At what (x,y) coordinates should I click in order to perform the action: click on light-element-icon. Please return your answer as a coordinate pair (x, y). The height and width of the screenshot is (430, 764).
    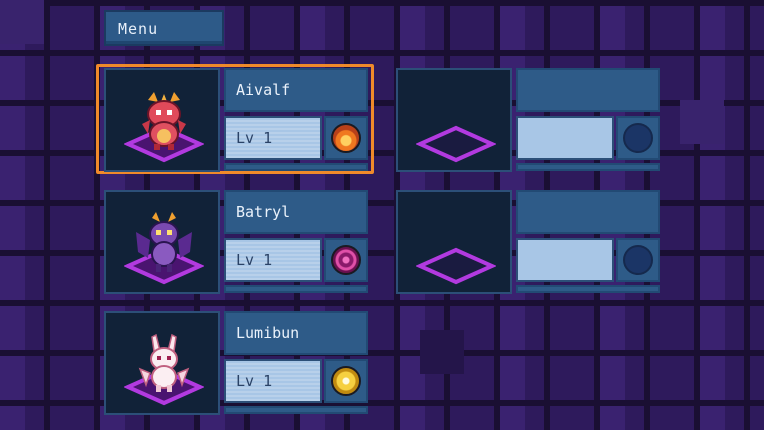
    Looking at the image, I should click on (346, 381).